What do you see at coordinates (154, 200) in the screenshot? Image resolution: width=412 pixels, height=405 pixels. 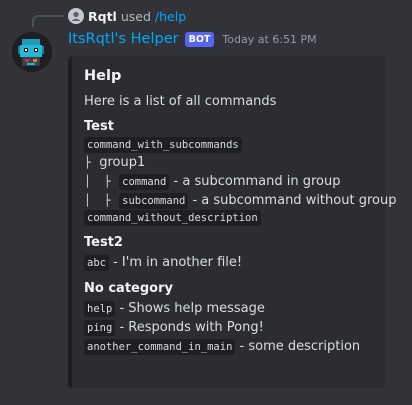 I see `command-code: subcommand` at bounding box center [154, 200].